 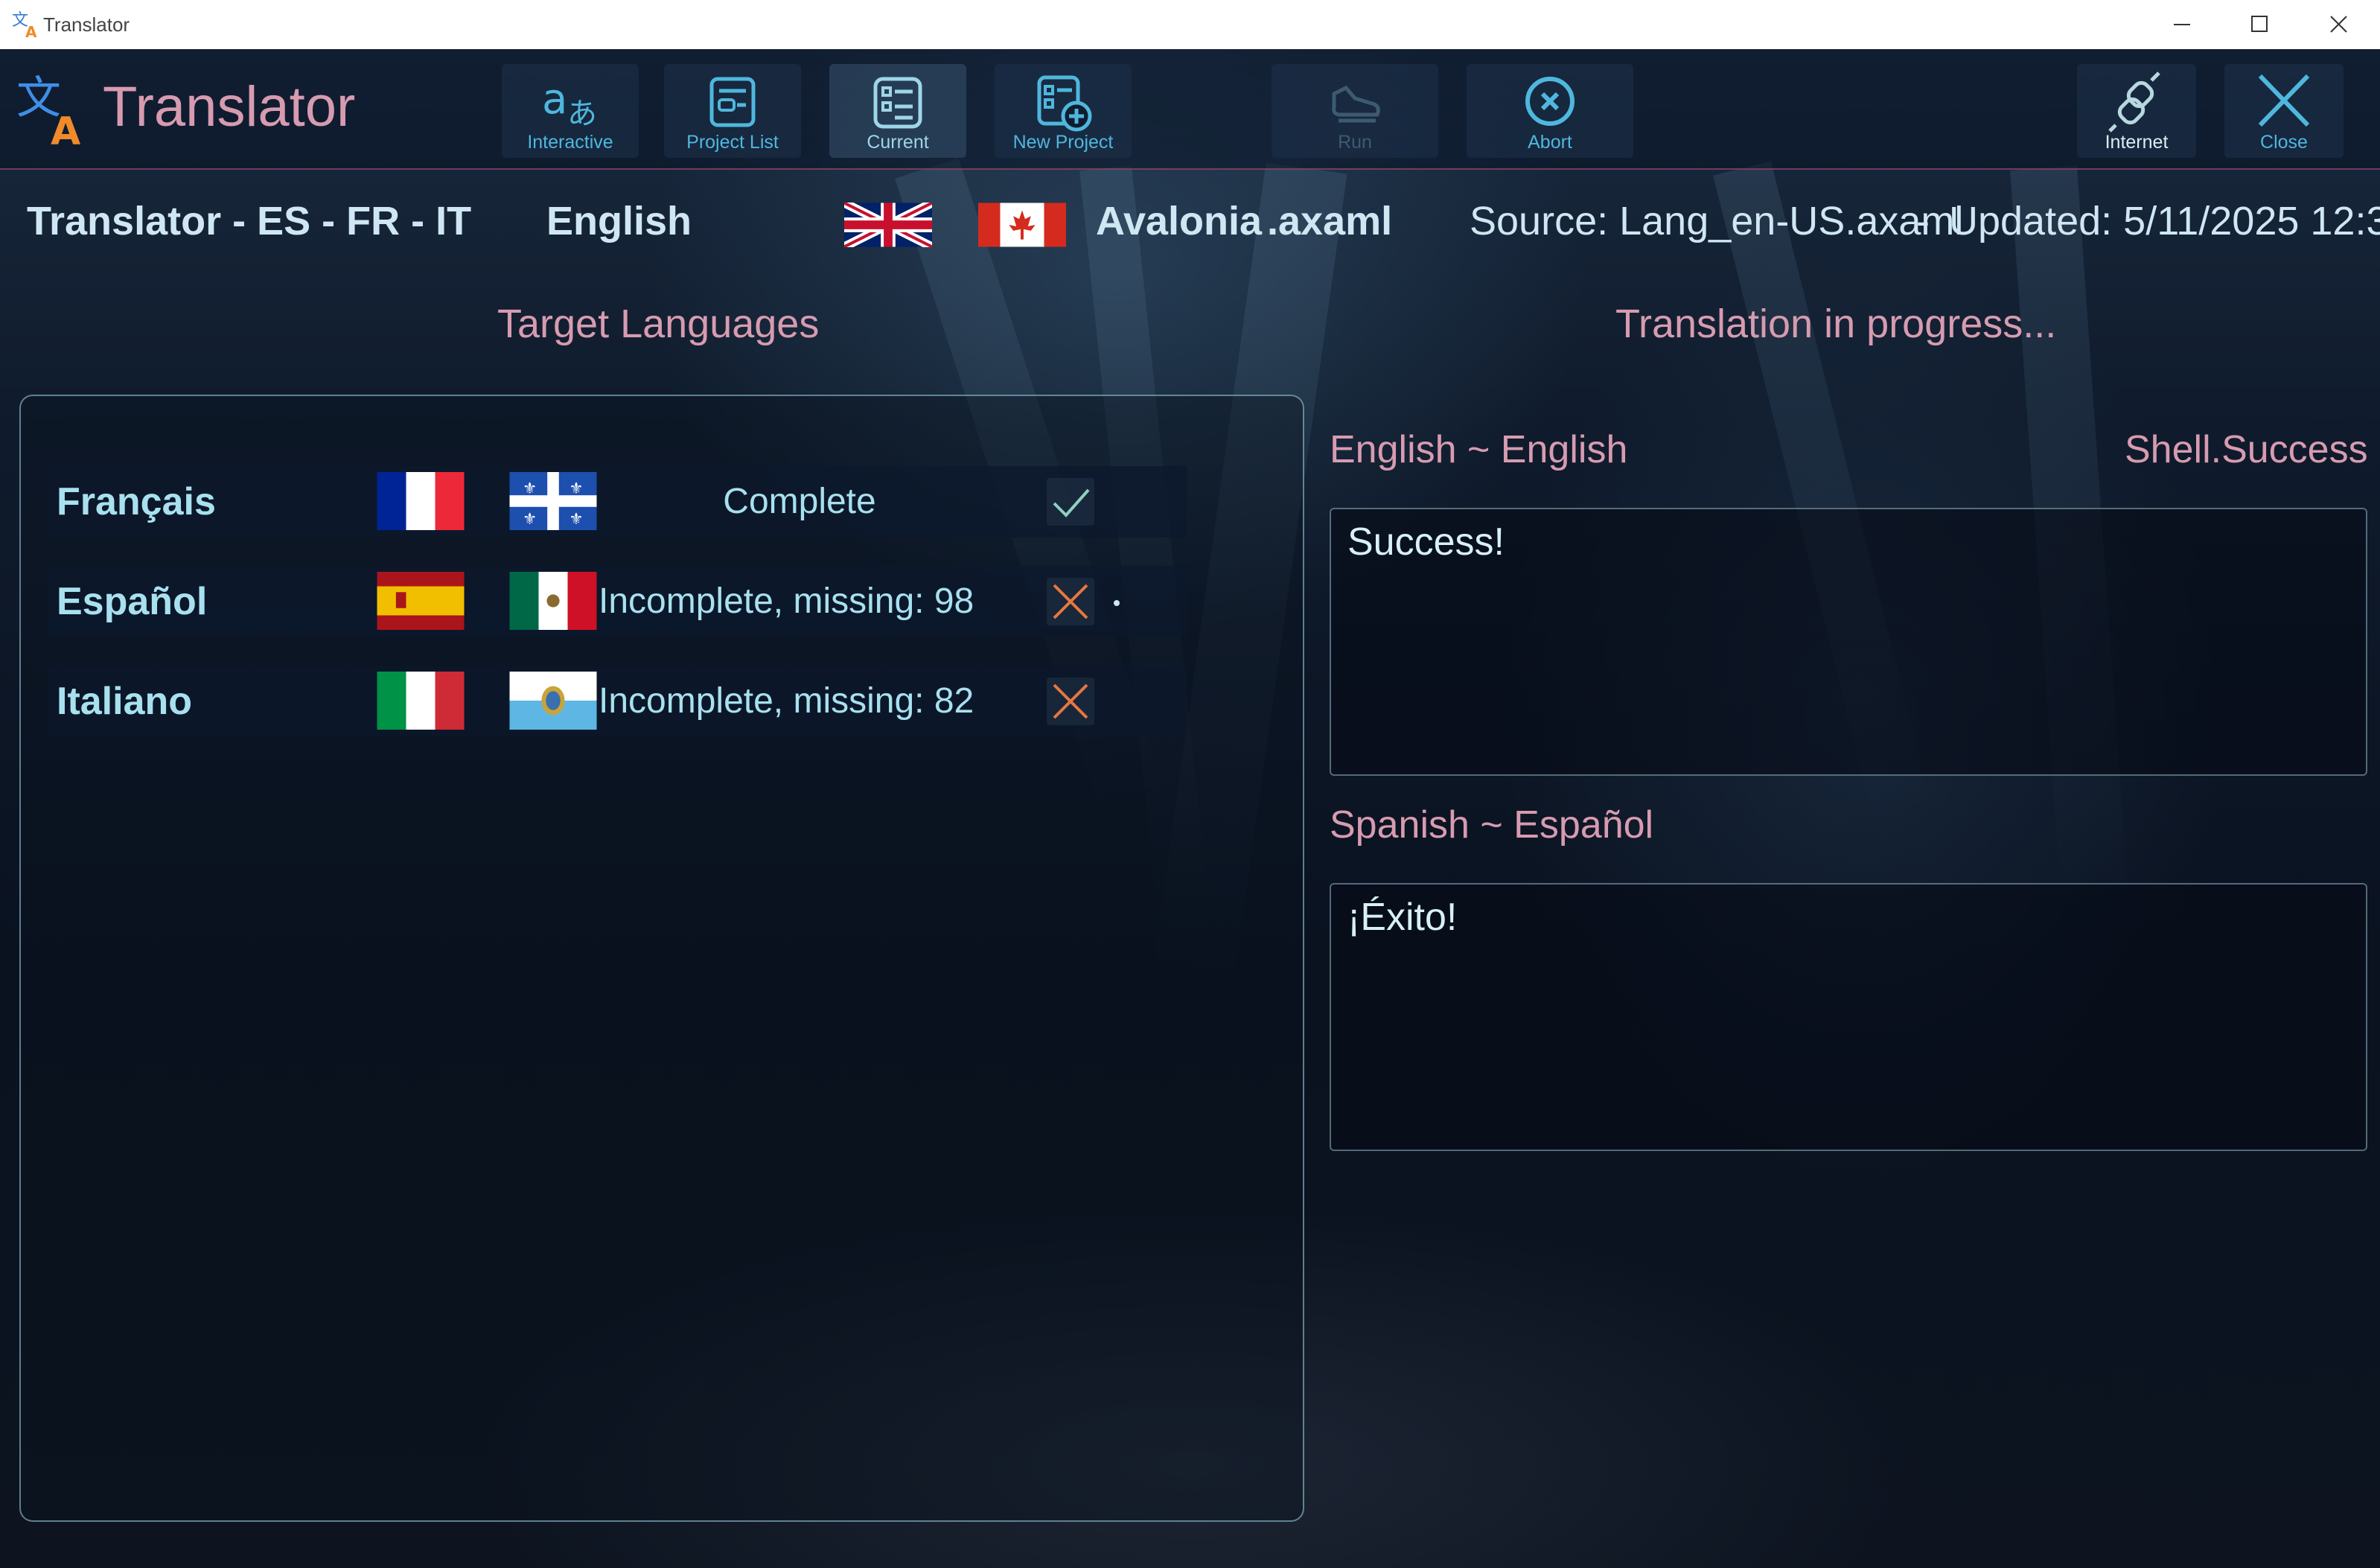 I want to click on target-text: ¡Éxito!, so click(x=1402, y=918).